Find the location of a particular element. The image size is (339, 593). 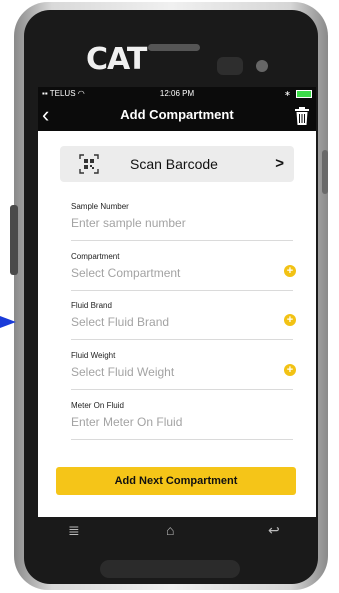

side-button-right is located at coordinates (325, 172).